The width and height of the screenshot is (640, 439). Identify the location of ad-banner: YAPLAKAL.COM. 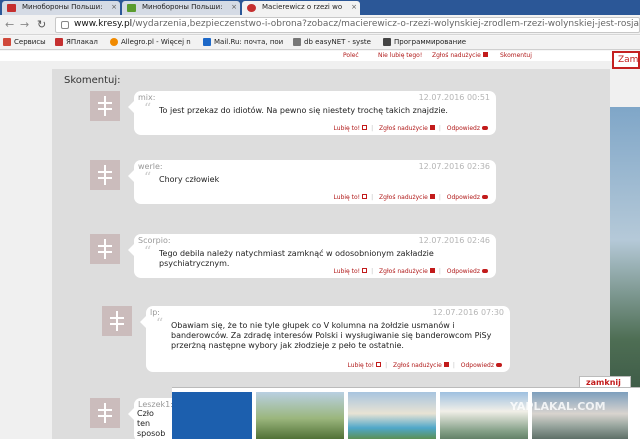
(406, 413).